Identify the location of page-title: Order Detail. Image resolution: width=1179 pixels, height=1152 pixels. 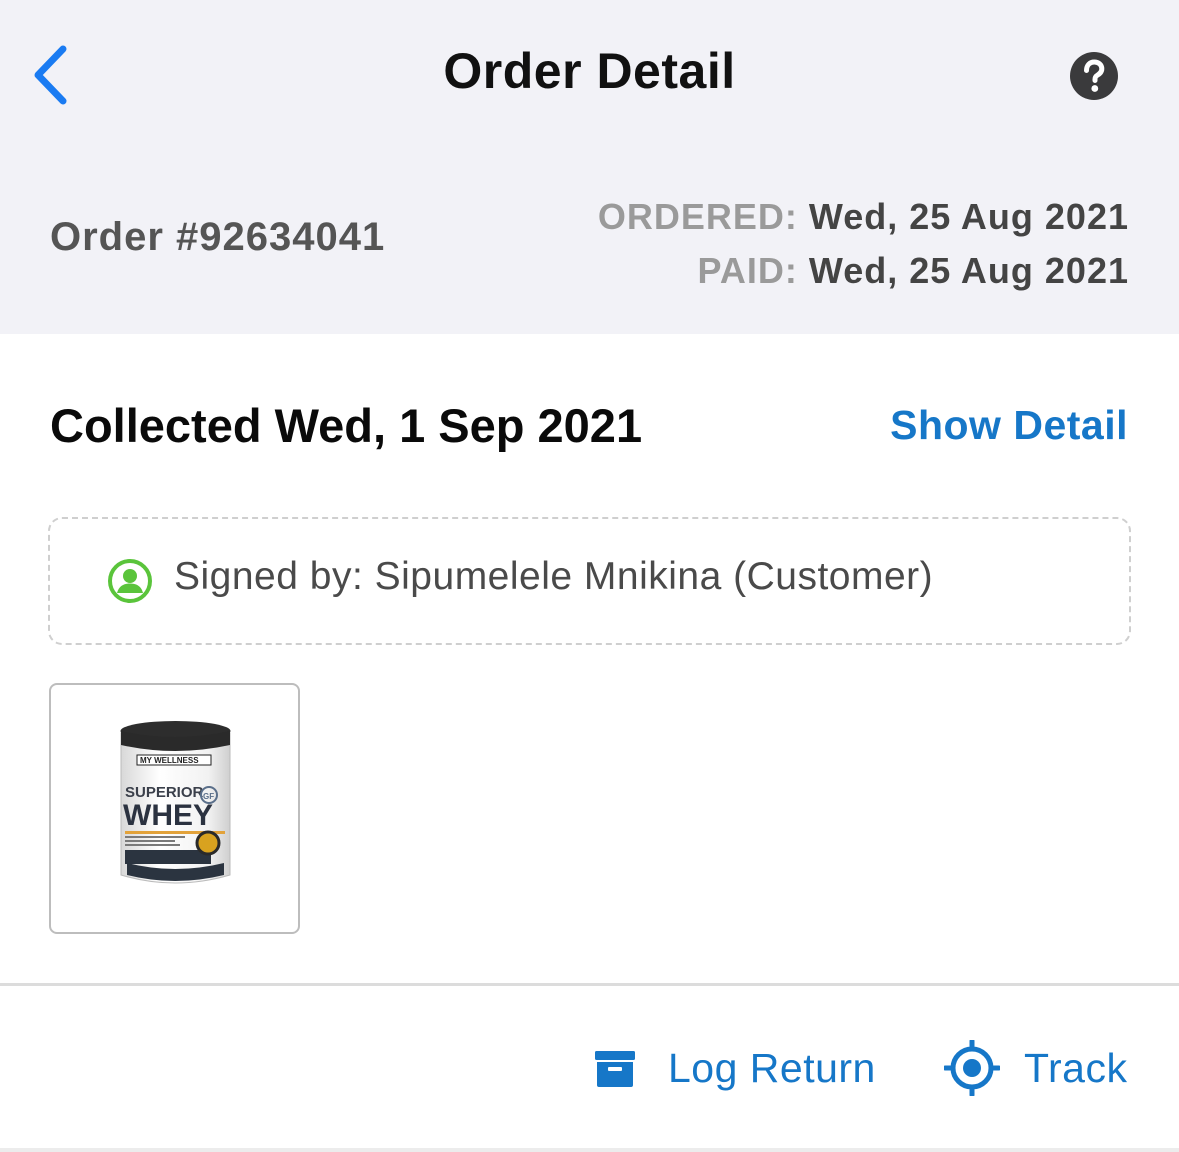
(589, 71).